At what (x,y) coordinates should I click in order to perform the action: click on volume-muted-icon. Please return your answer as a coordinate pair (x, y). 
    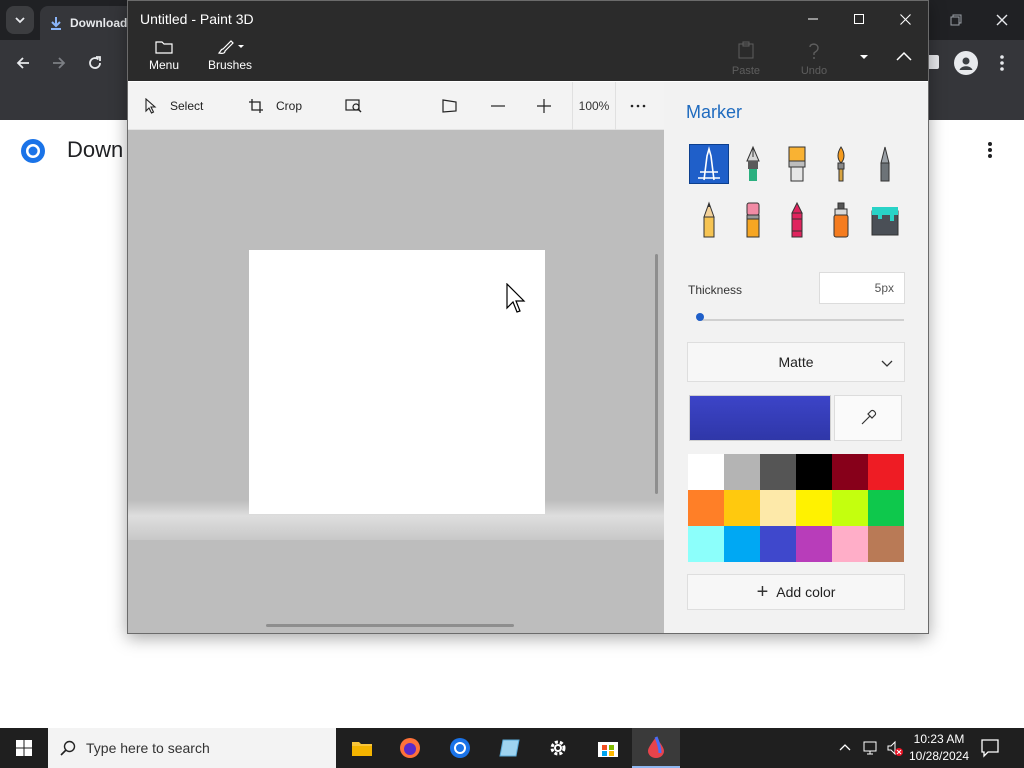
    Looking at the image, I should click on (895, 748).